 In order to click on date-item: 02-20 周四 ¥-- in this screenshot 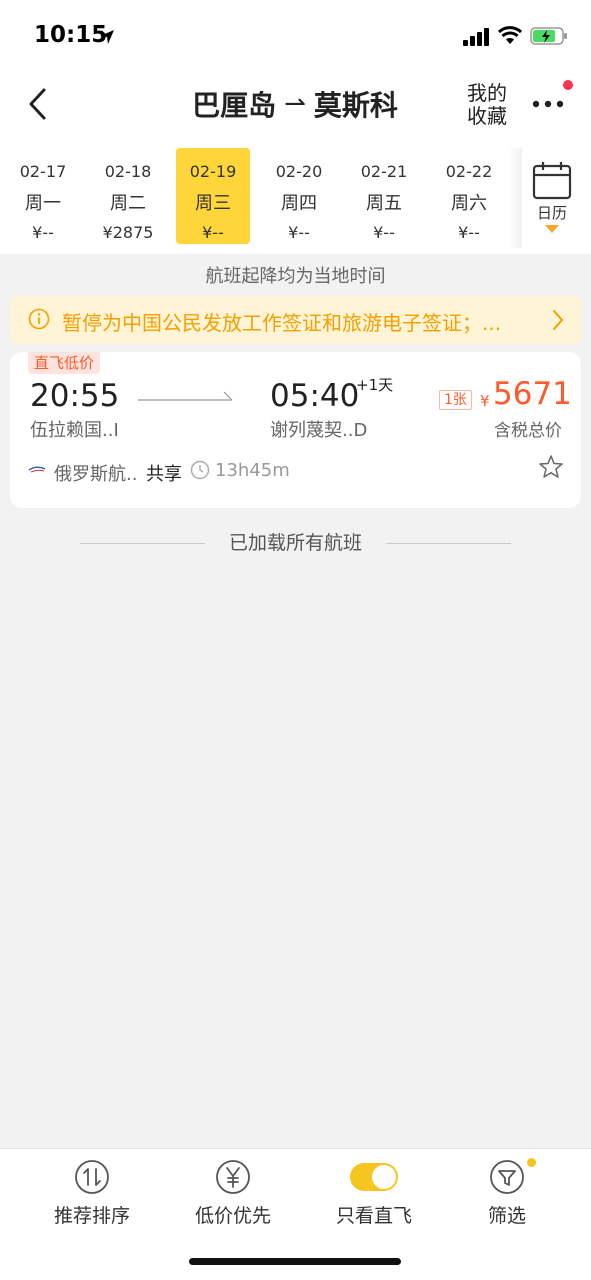, I will do `click(299, 196)`.